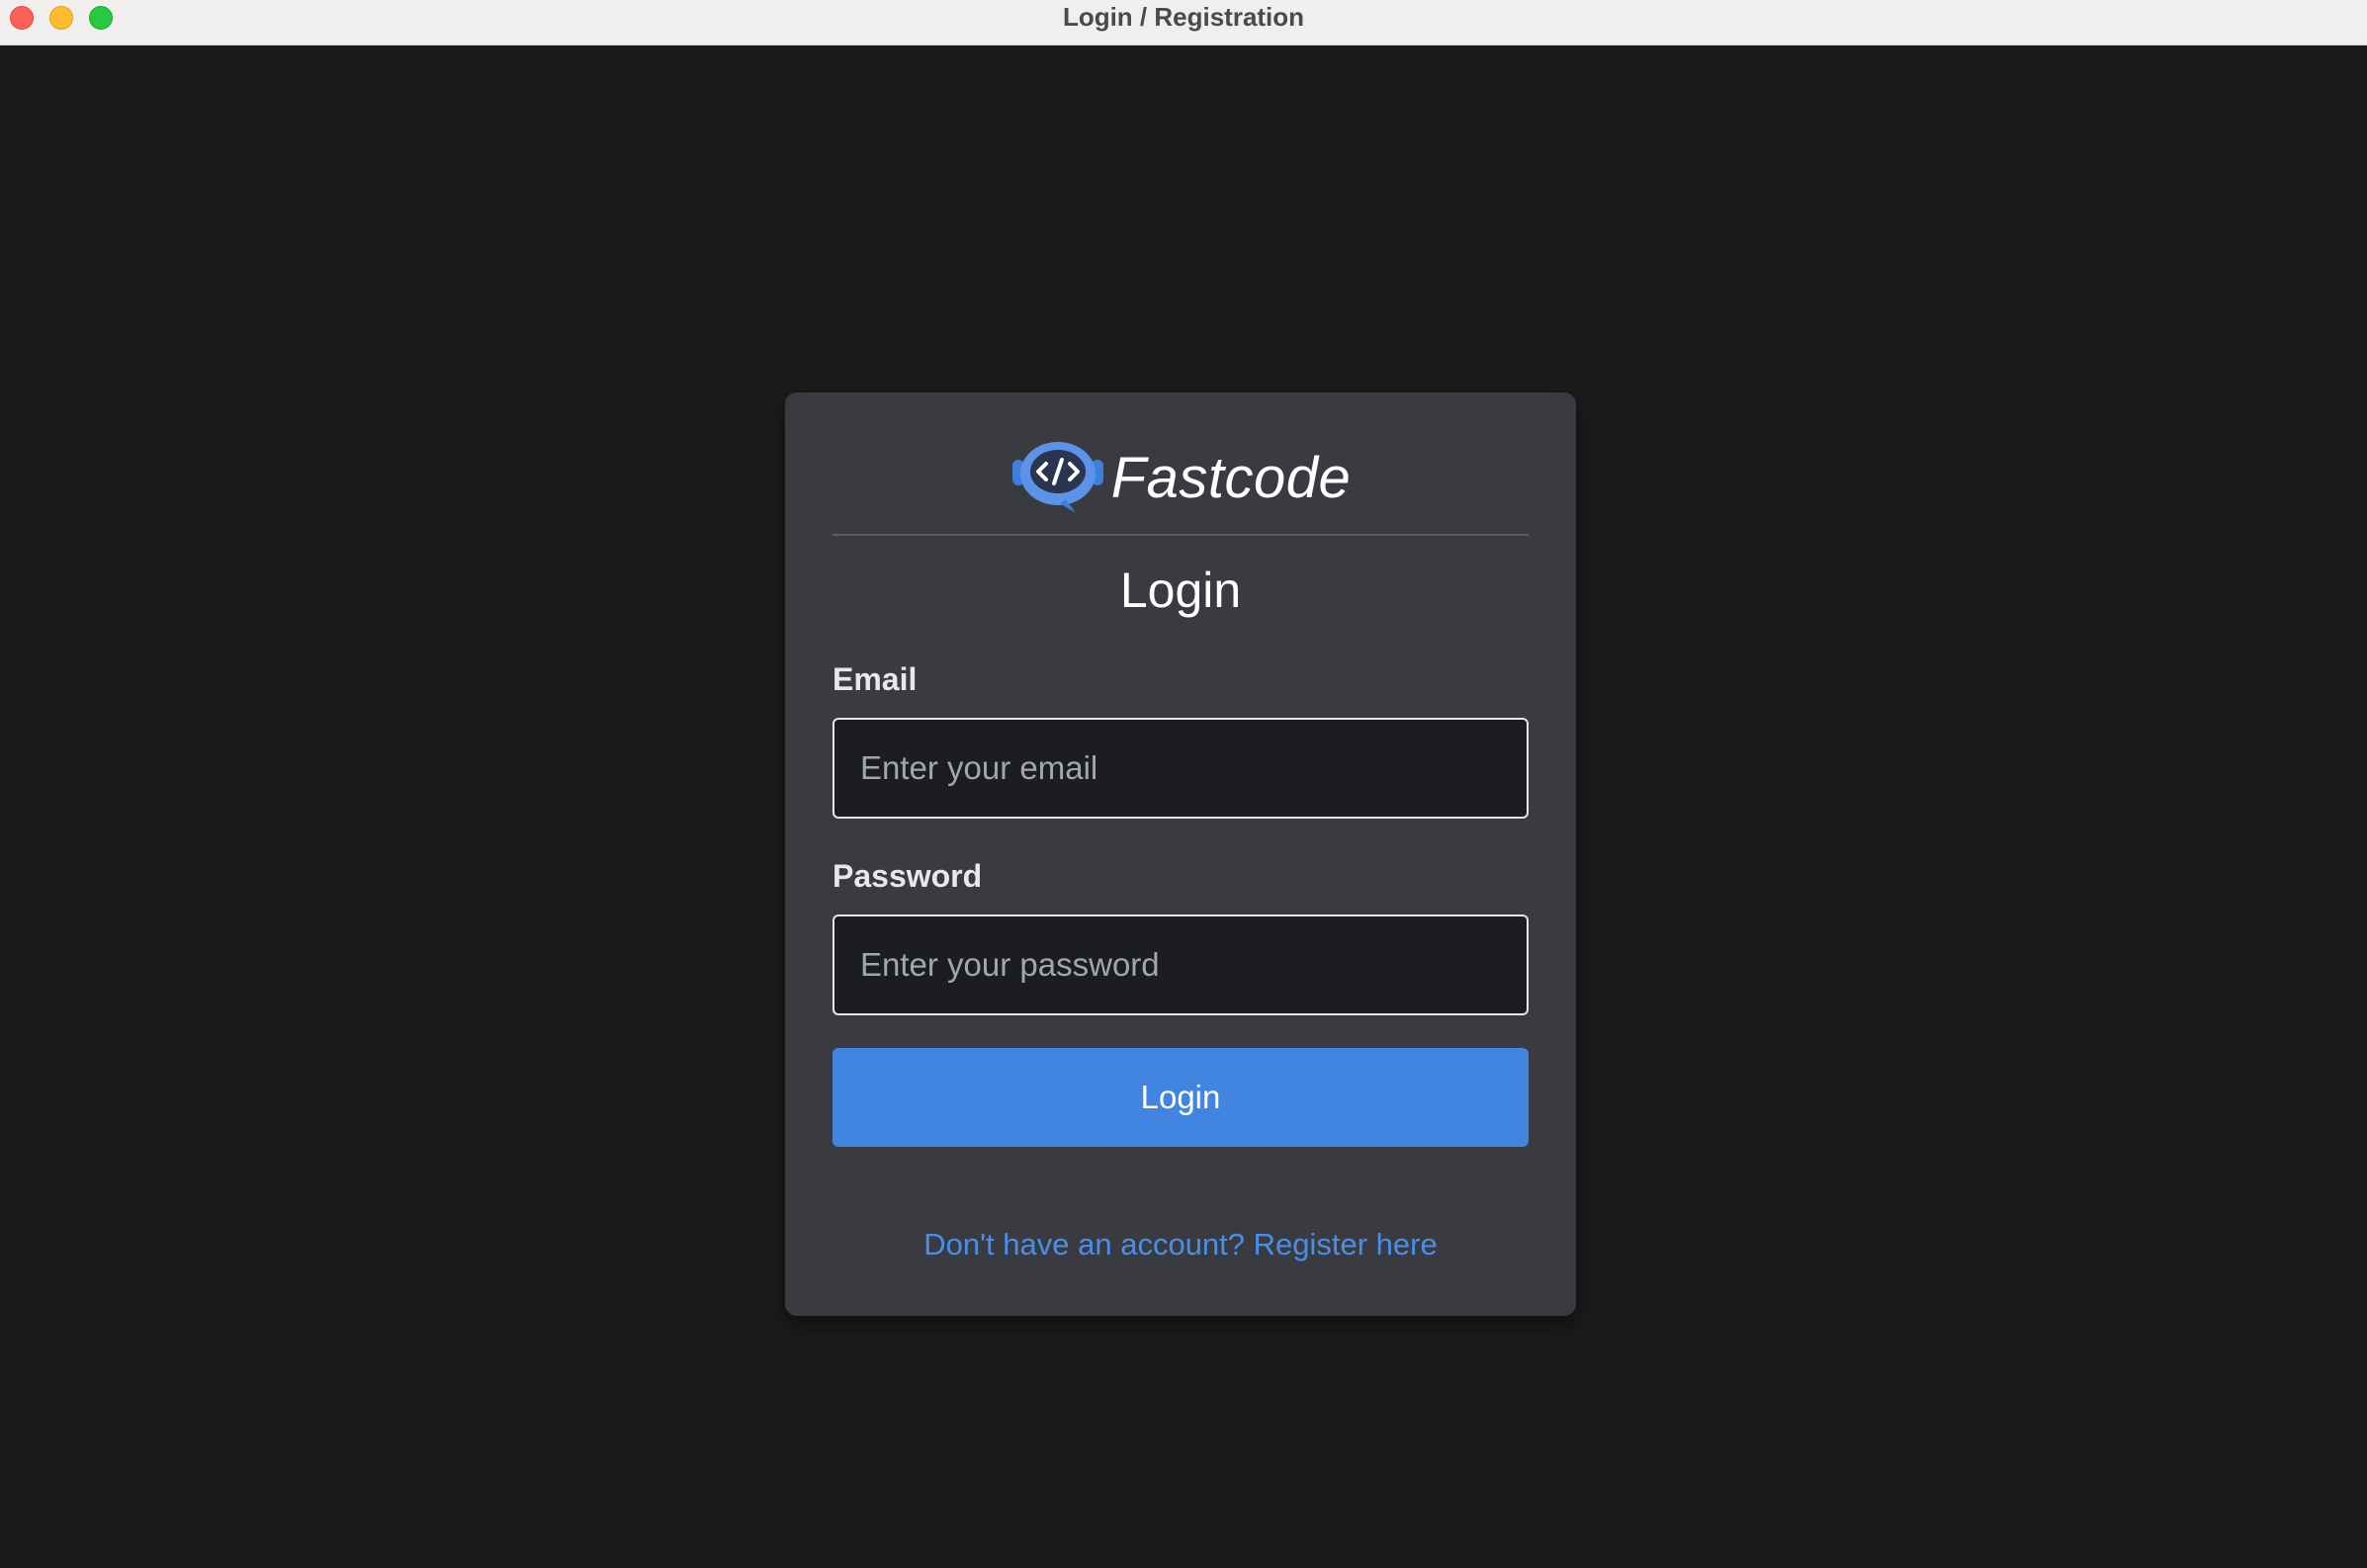 The height and width of the screenshot is (1568, 2367). Describe the element at coordinates (1181, 768) in the screenshot. I see `email-field` at that location.